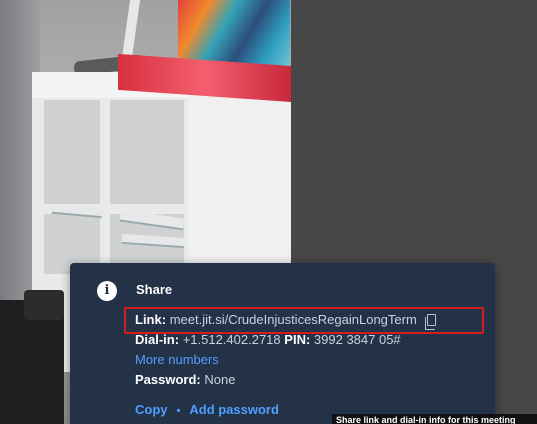  What do you see at coordinates (107, 291) in the screenshot?
I see `info-icon: i` at bounding box center [107, 291].